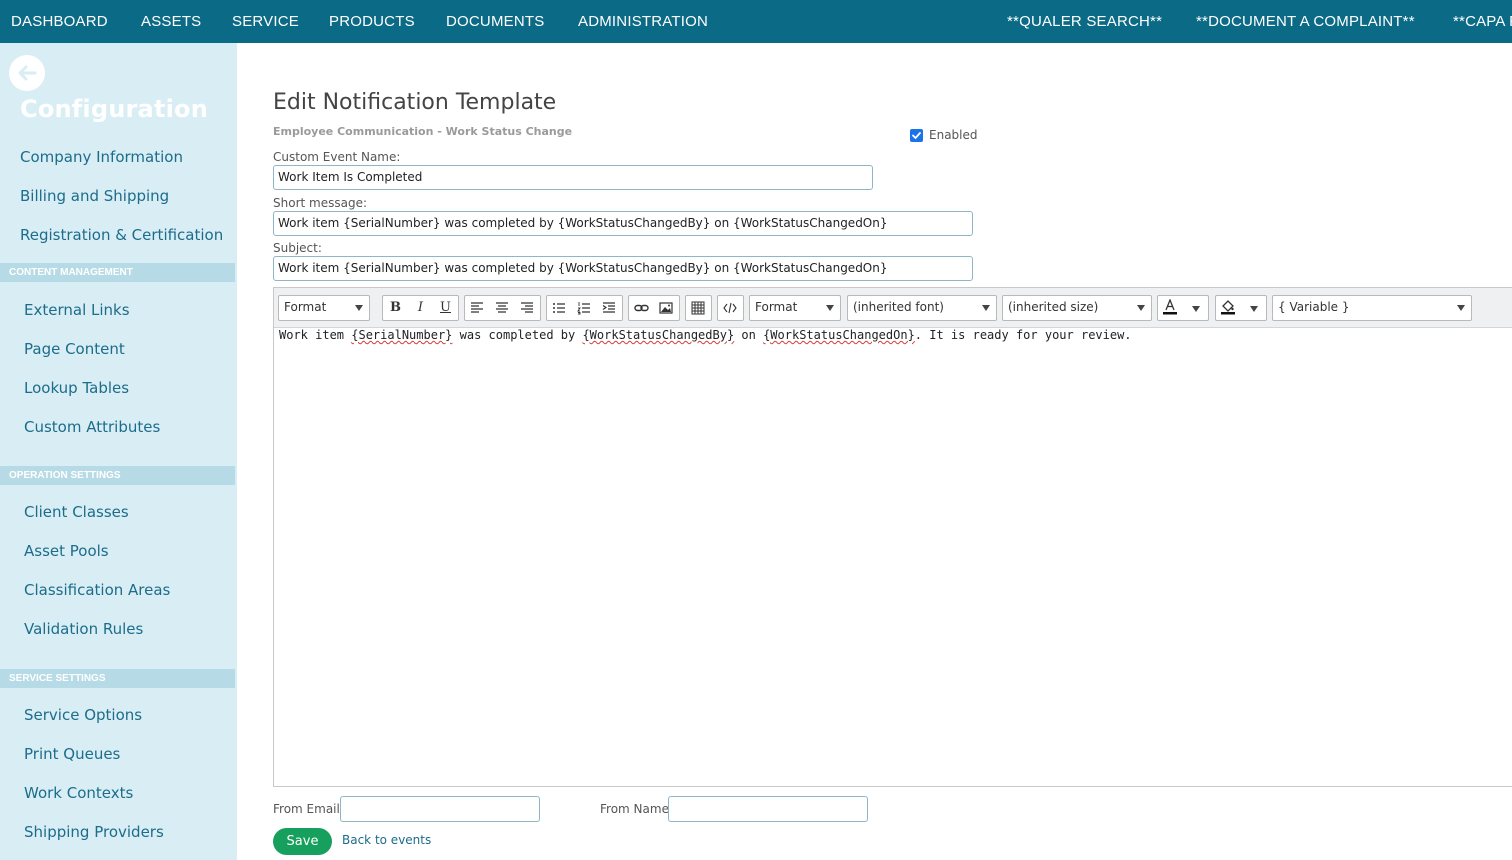 The height and width of the screenshot is (860, 1512). I want to click on font-color-button, so click(1170, 308).